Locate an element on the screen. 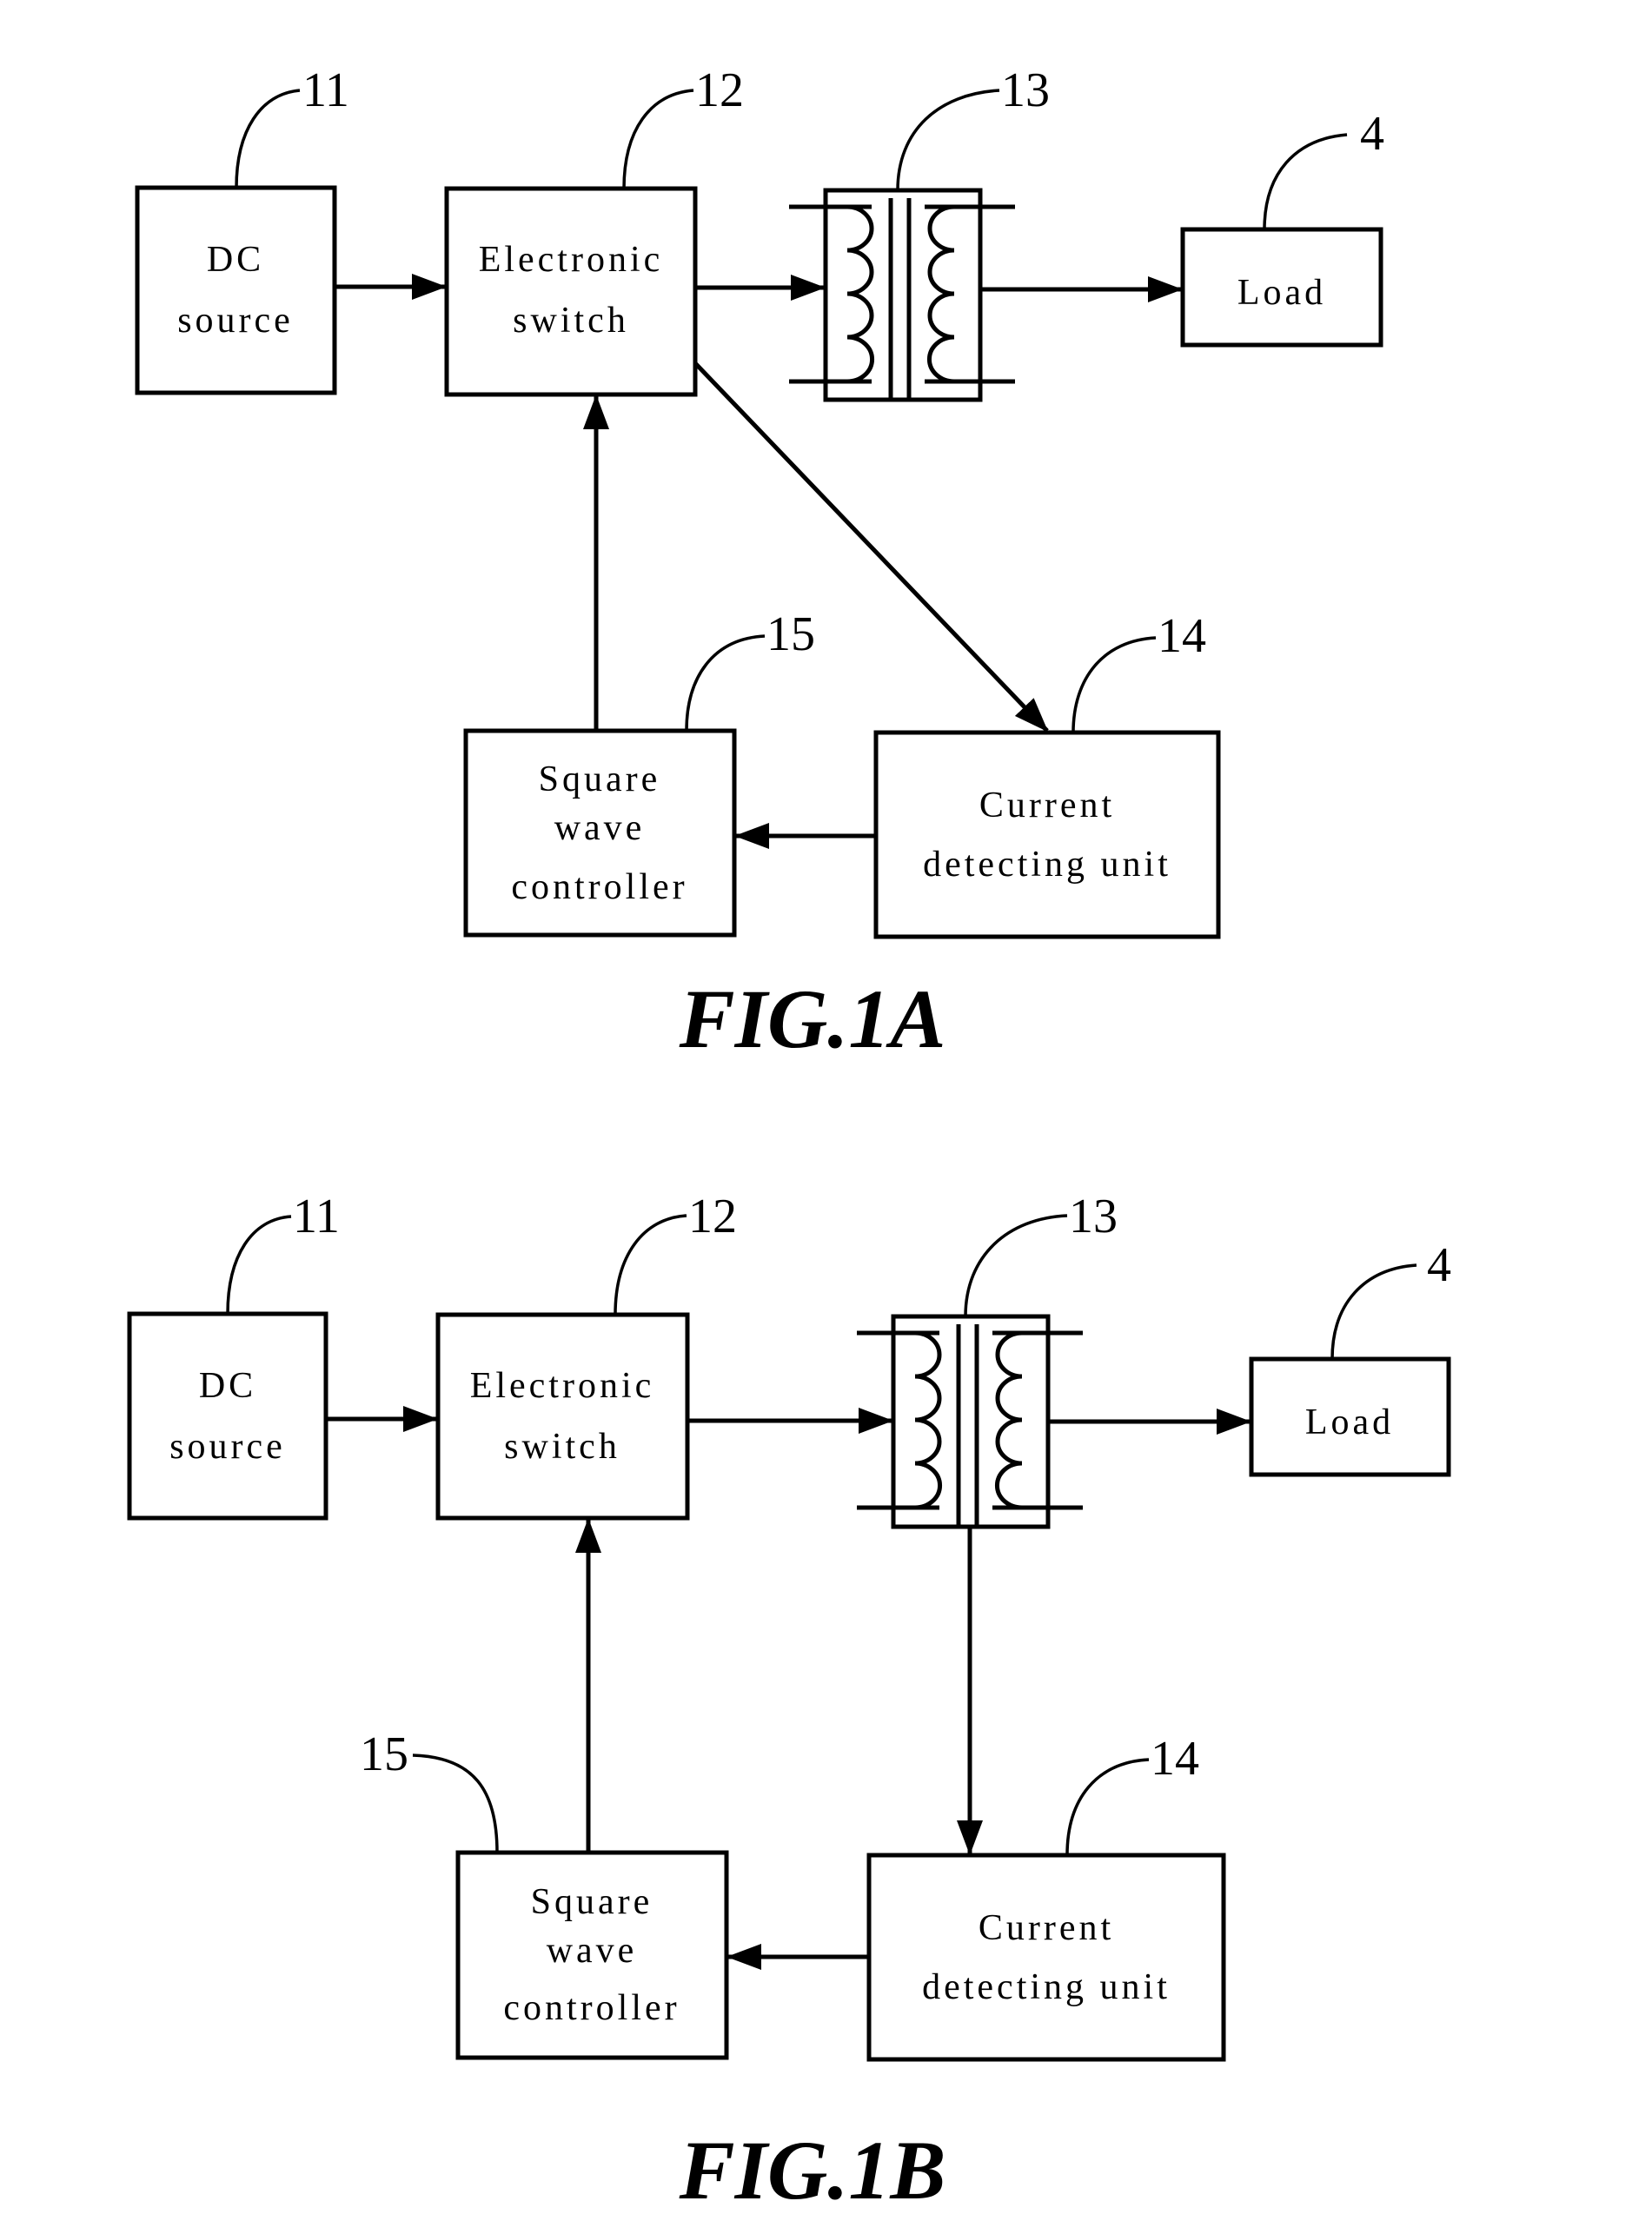 This screenshot has height=2221, width=1652. arrow-switch-to-current-detector is located at coordinates (871, 547).